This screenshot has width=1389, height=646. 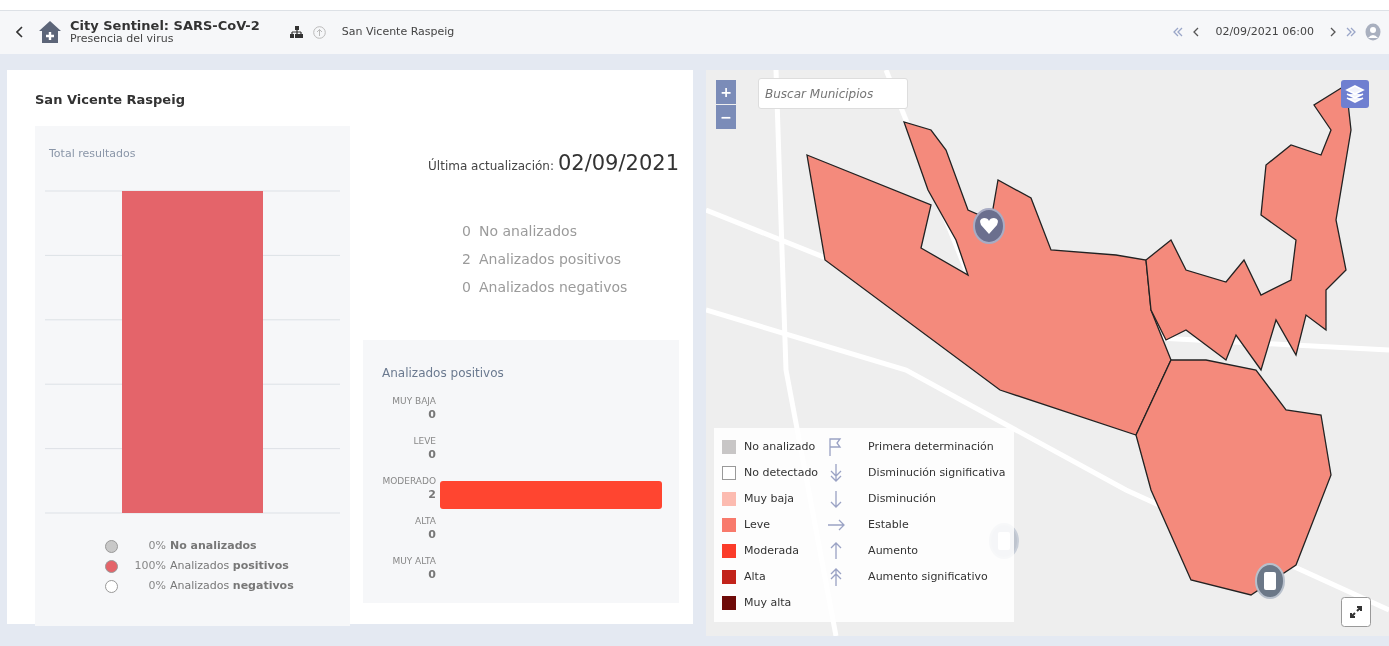 I want to click on breadcrumb-link: San Vicente Raspeig, so click(x=398, y=32).